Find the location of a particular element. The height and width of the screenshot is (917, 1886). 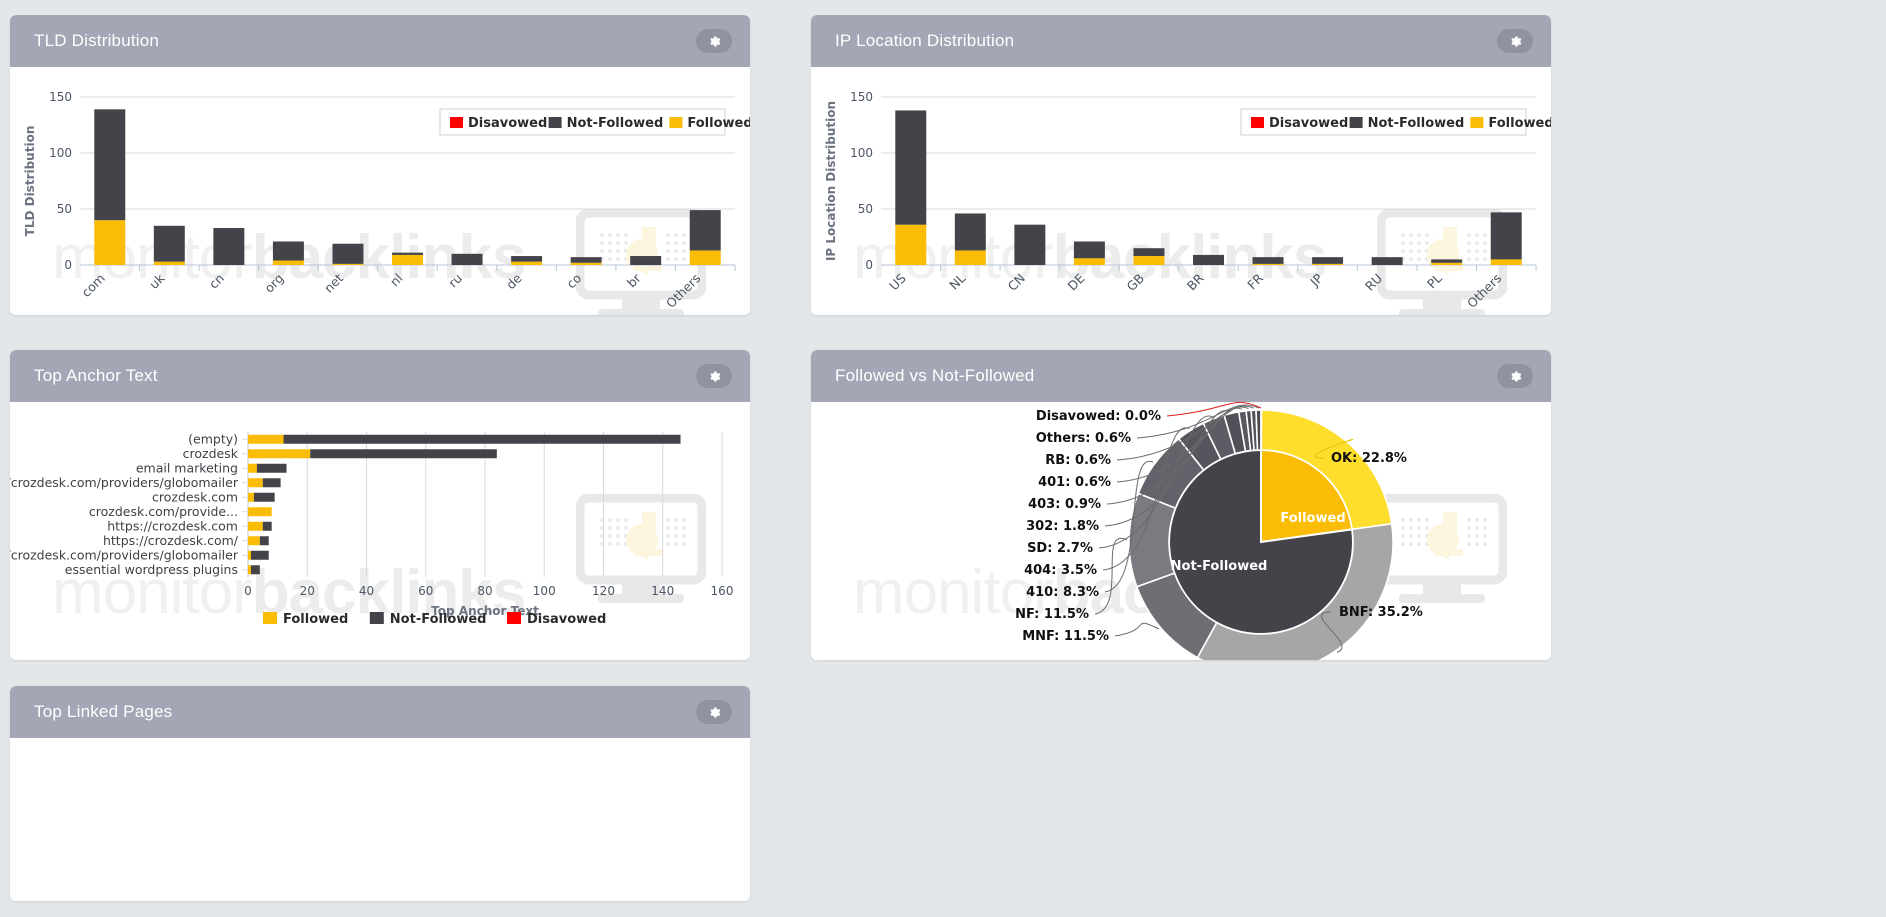

y-tick-label: 100 is located at coordinates (60, 153).